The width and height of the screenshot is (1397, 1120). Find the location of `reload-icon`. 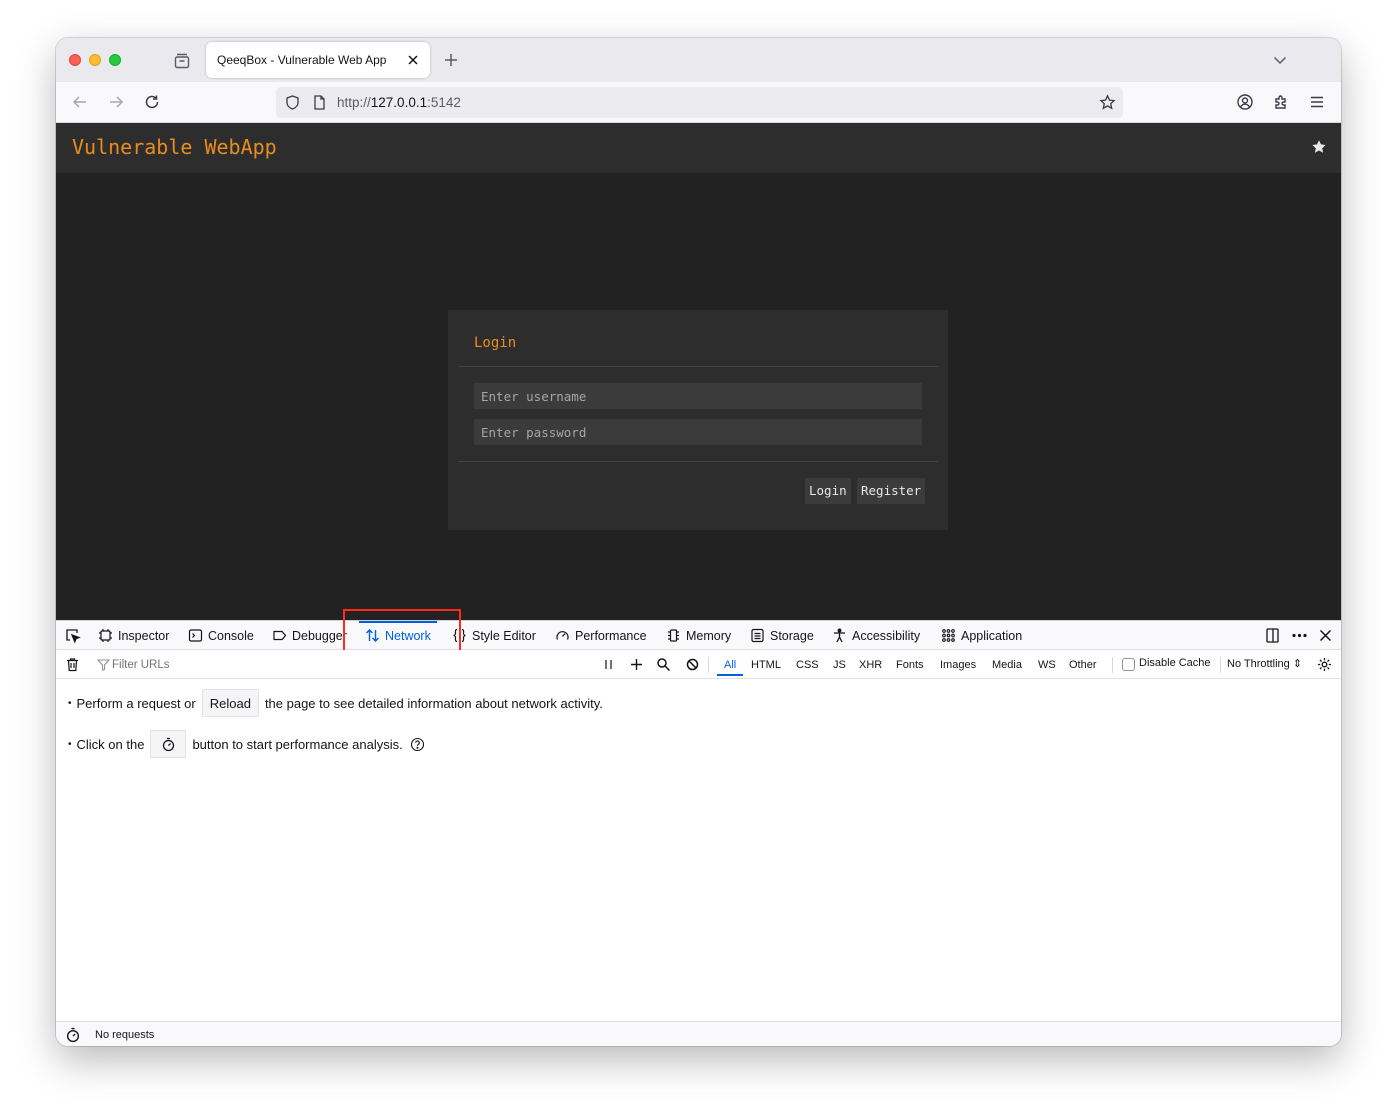

reload-icon is located at coordinates (152, 102).